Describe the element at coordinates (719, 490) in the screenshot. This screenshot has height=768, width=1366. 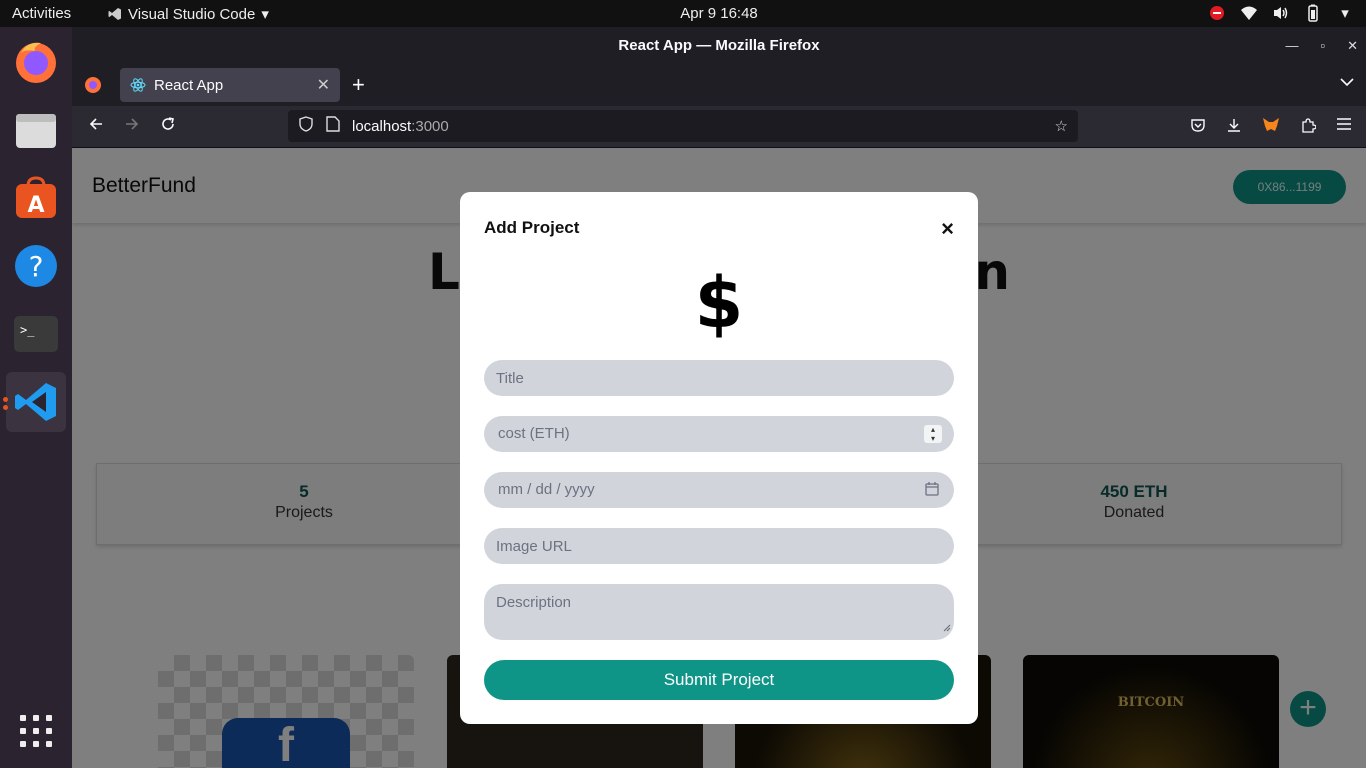
I see `date-input: mm / dd / yyyy` at that location.